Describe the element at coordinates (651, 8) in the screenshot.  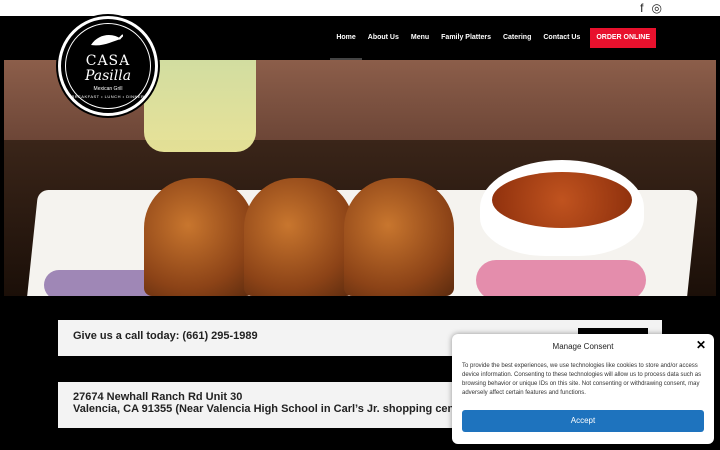
I see `social-links: f ◎` at that location.